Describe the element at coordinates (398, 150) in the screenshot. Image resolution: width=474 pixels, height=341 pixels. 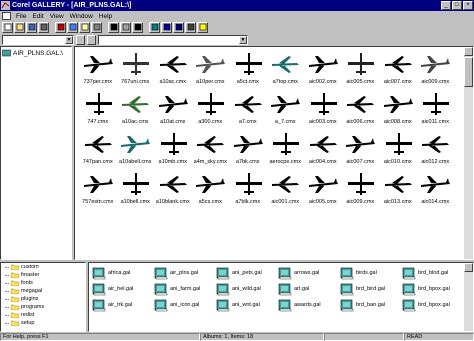
I see `clip-item: aic010.cmx` at that location.